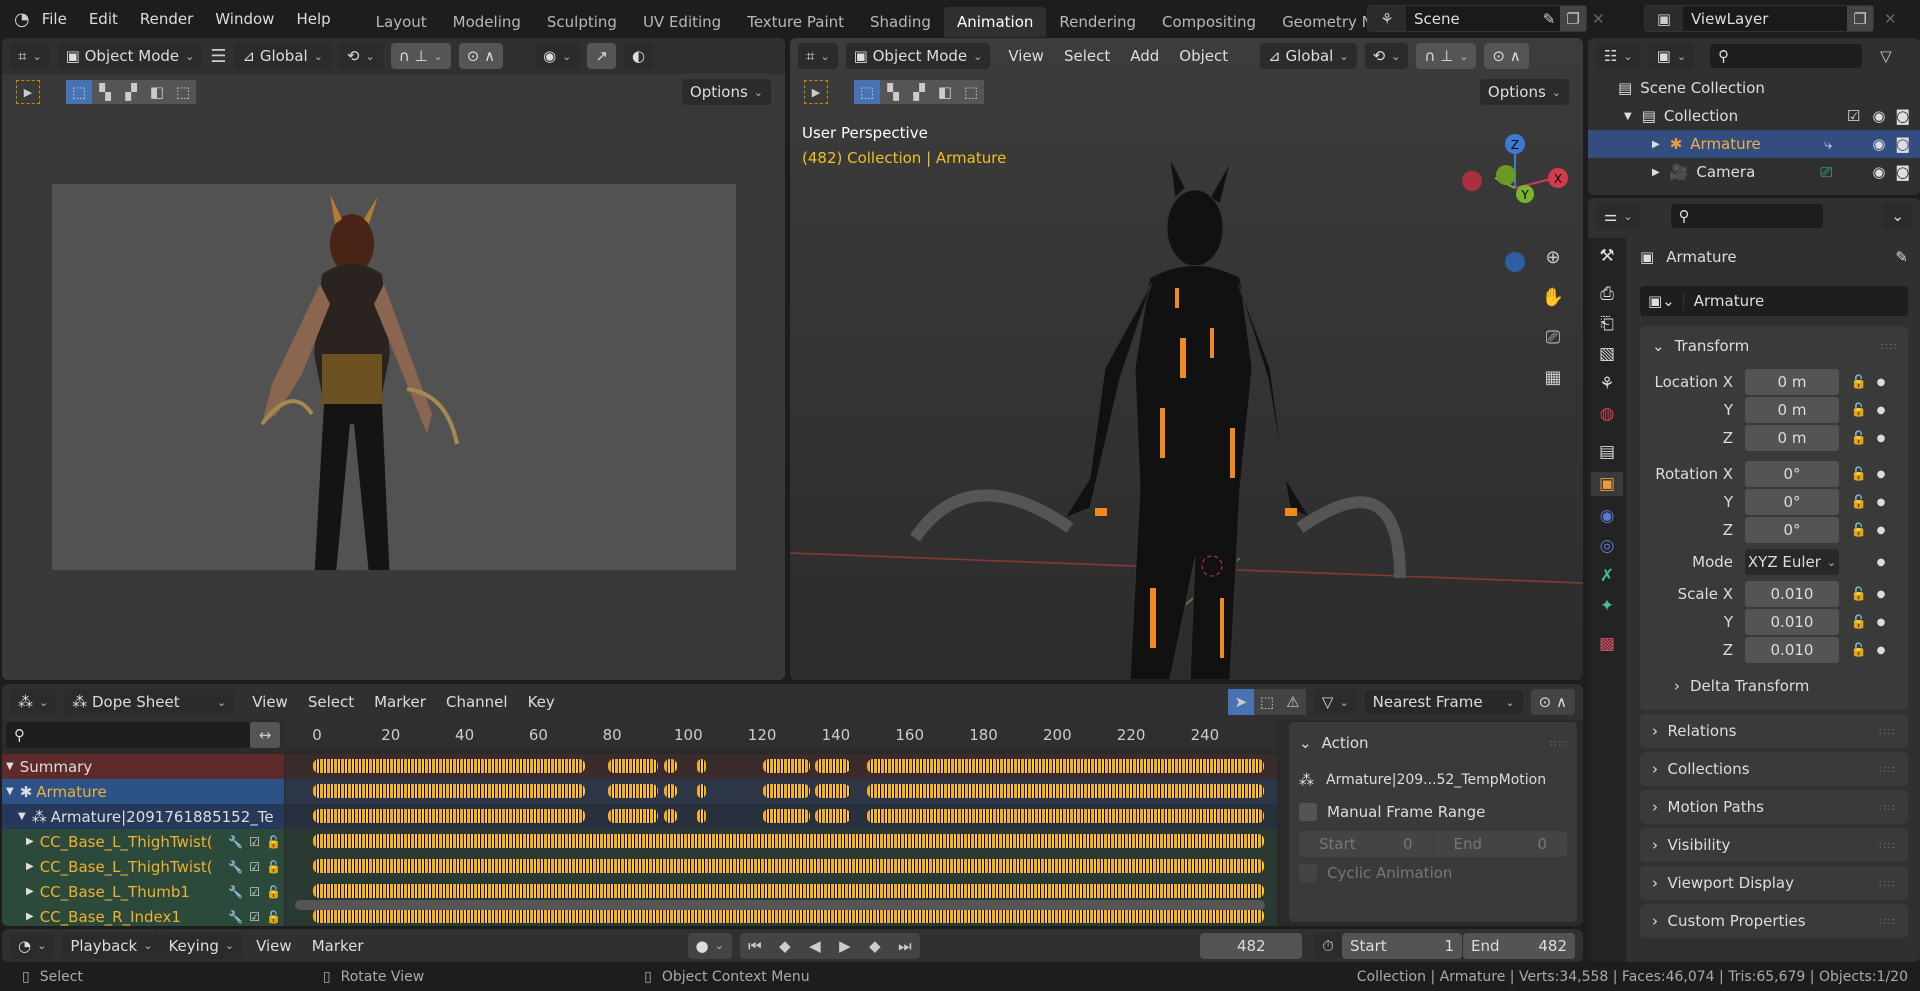  What do you see at coordinates (1792, 474) in the screenshot?
I see `rotation-x-field: 0°` at bounding box center [1792, 474].